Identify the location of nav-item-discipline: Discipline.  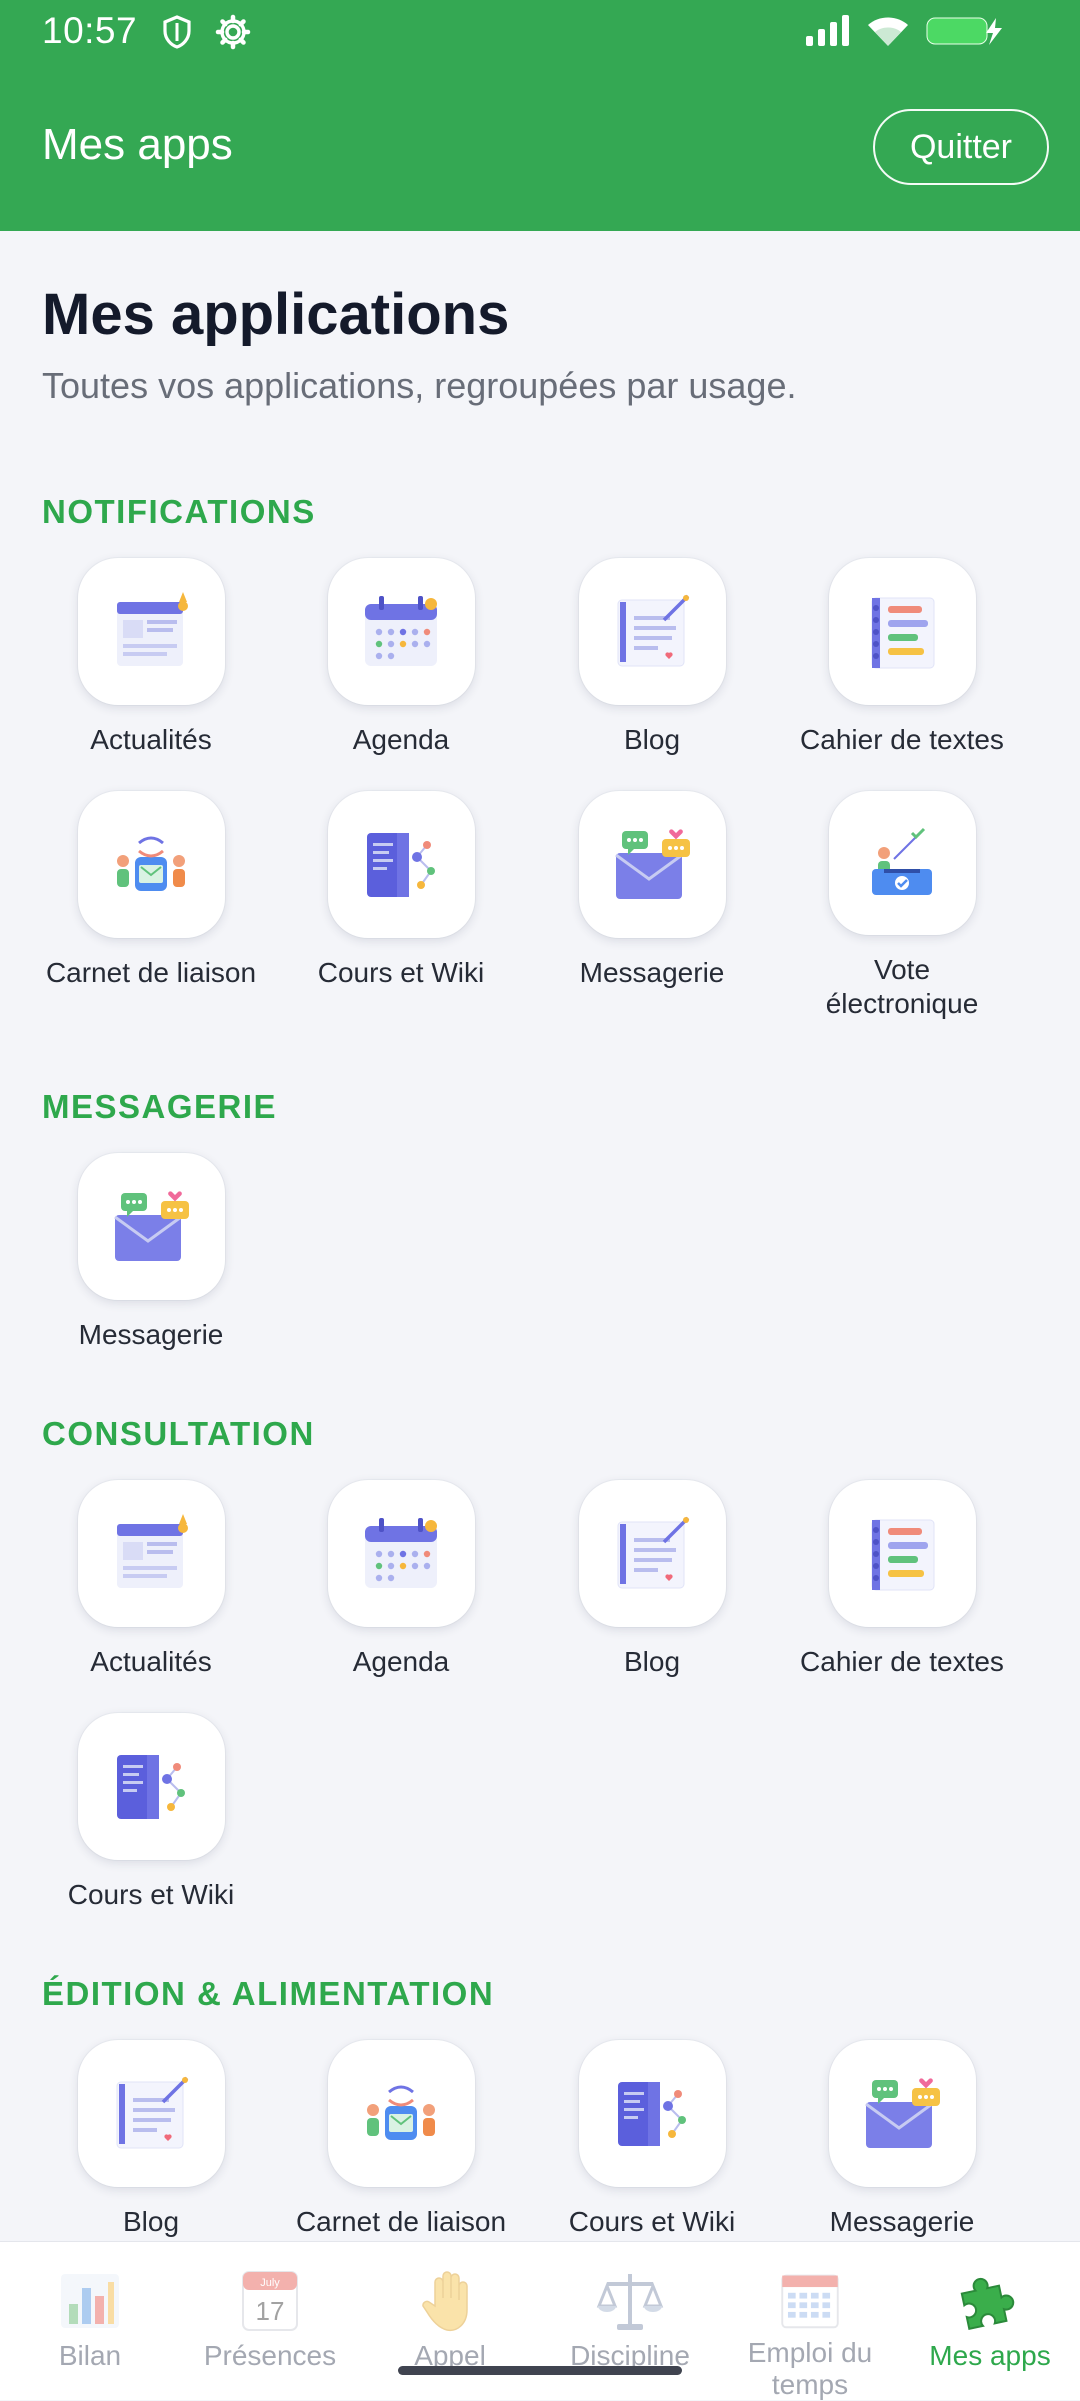
(630, 2321).